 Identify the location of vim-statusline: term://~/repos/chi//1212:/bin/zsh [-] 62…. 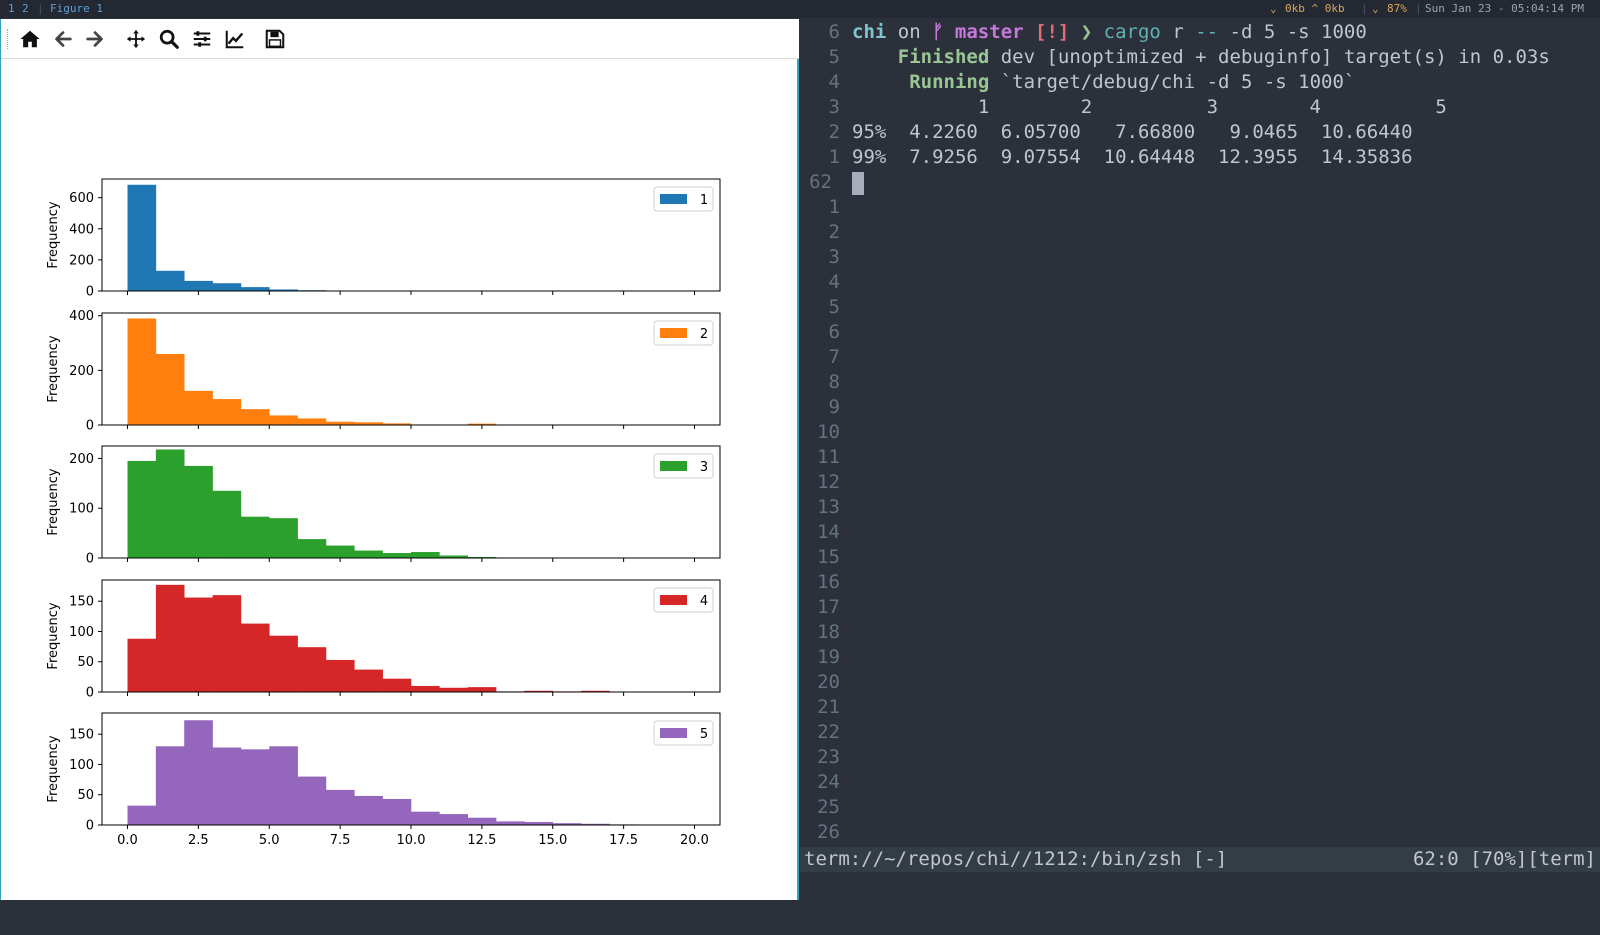
(1200, 859).